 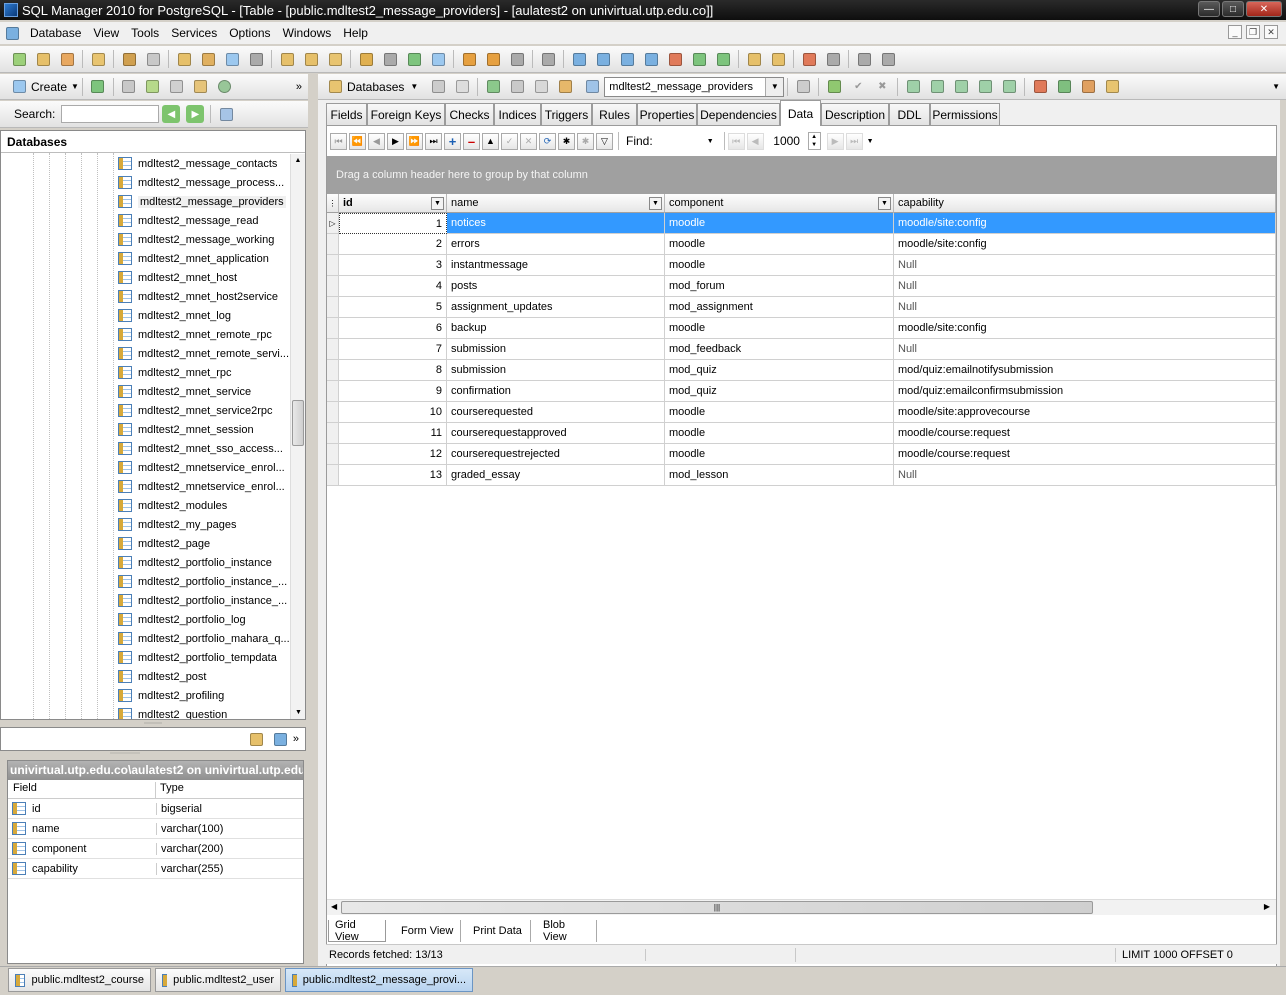 What do you see at coordinates (393, 244) in the screenshot?
I see `grid-cell-id: 2` at bounding box center [393, 244].